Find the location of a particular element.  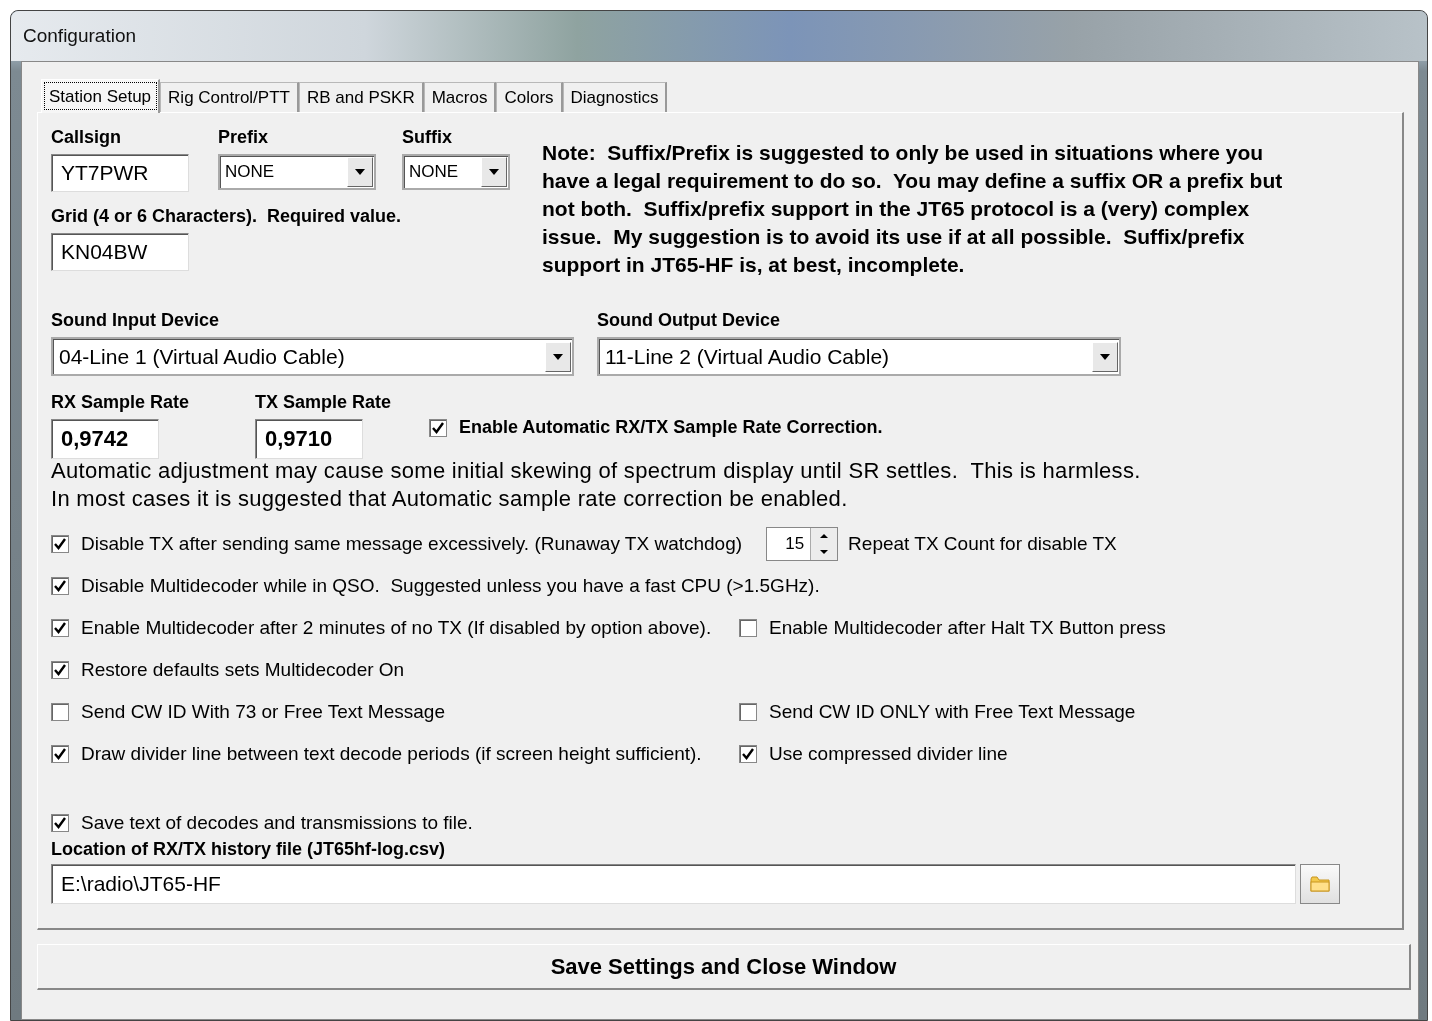

checkbox-label: Use compressed divider line is located at coordinates (888, 754).